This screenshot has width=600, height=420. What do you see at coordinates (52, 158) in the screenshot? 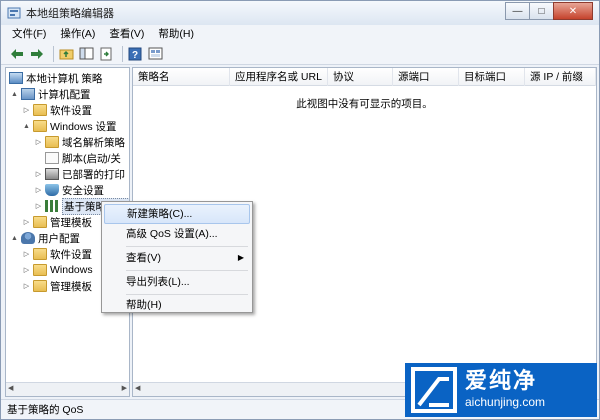
I see `doc-icon` at bounding box center [52, 158].